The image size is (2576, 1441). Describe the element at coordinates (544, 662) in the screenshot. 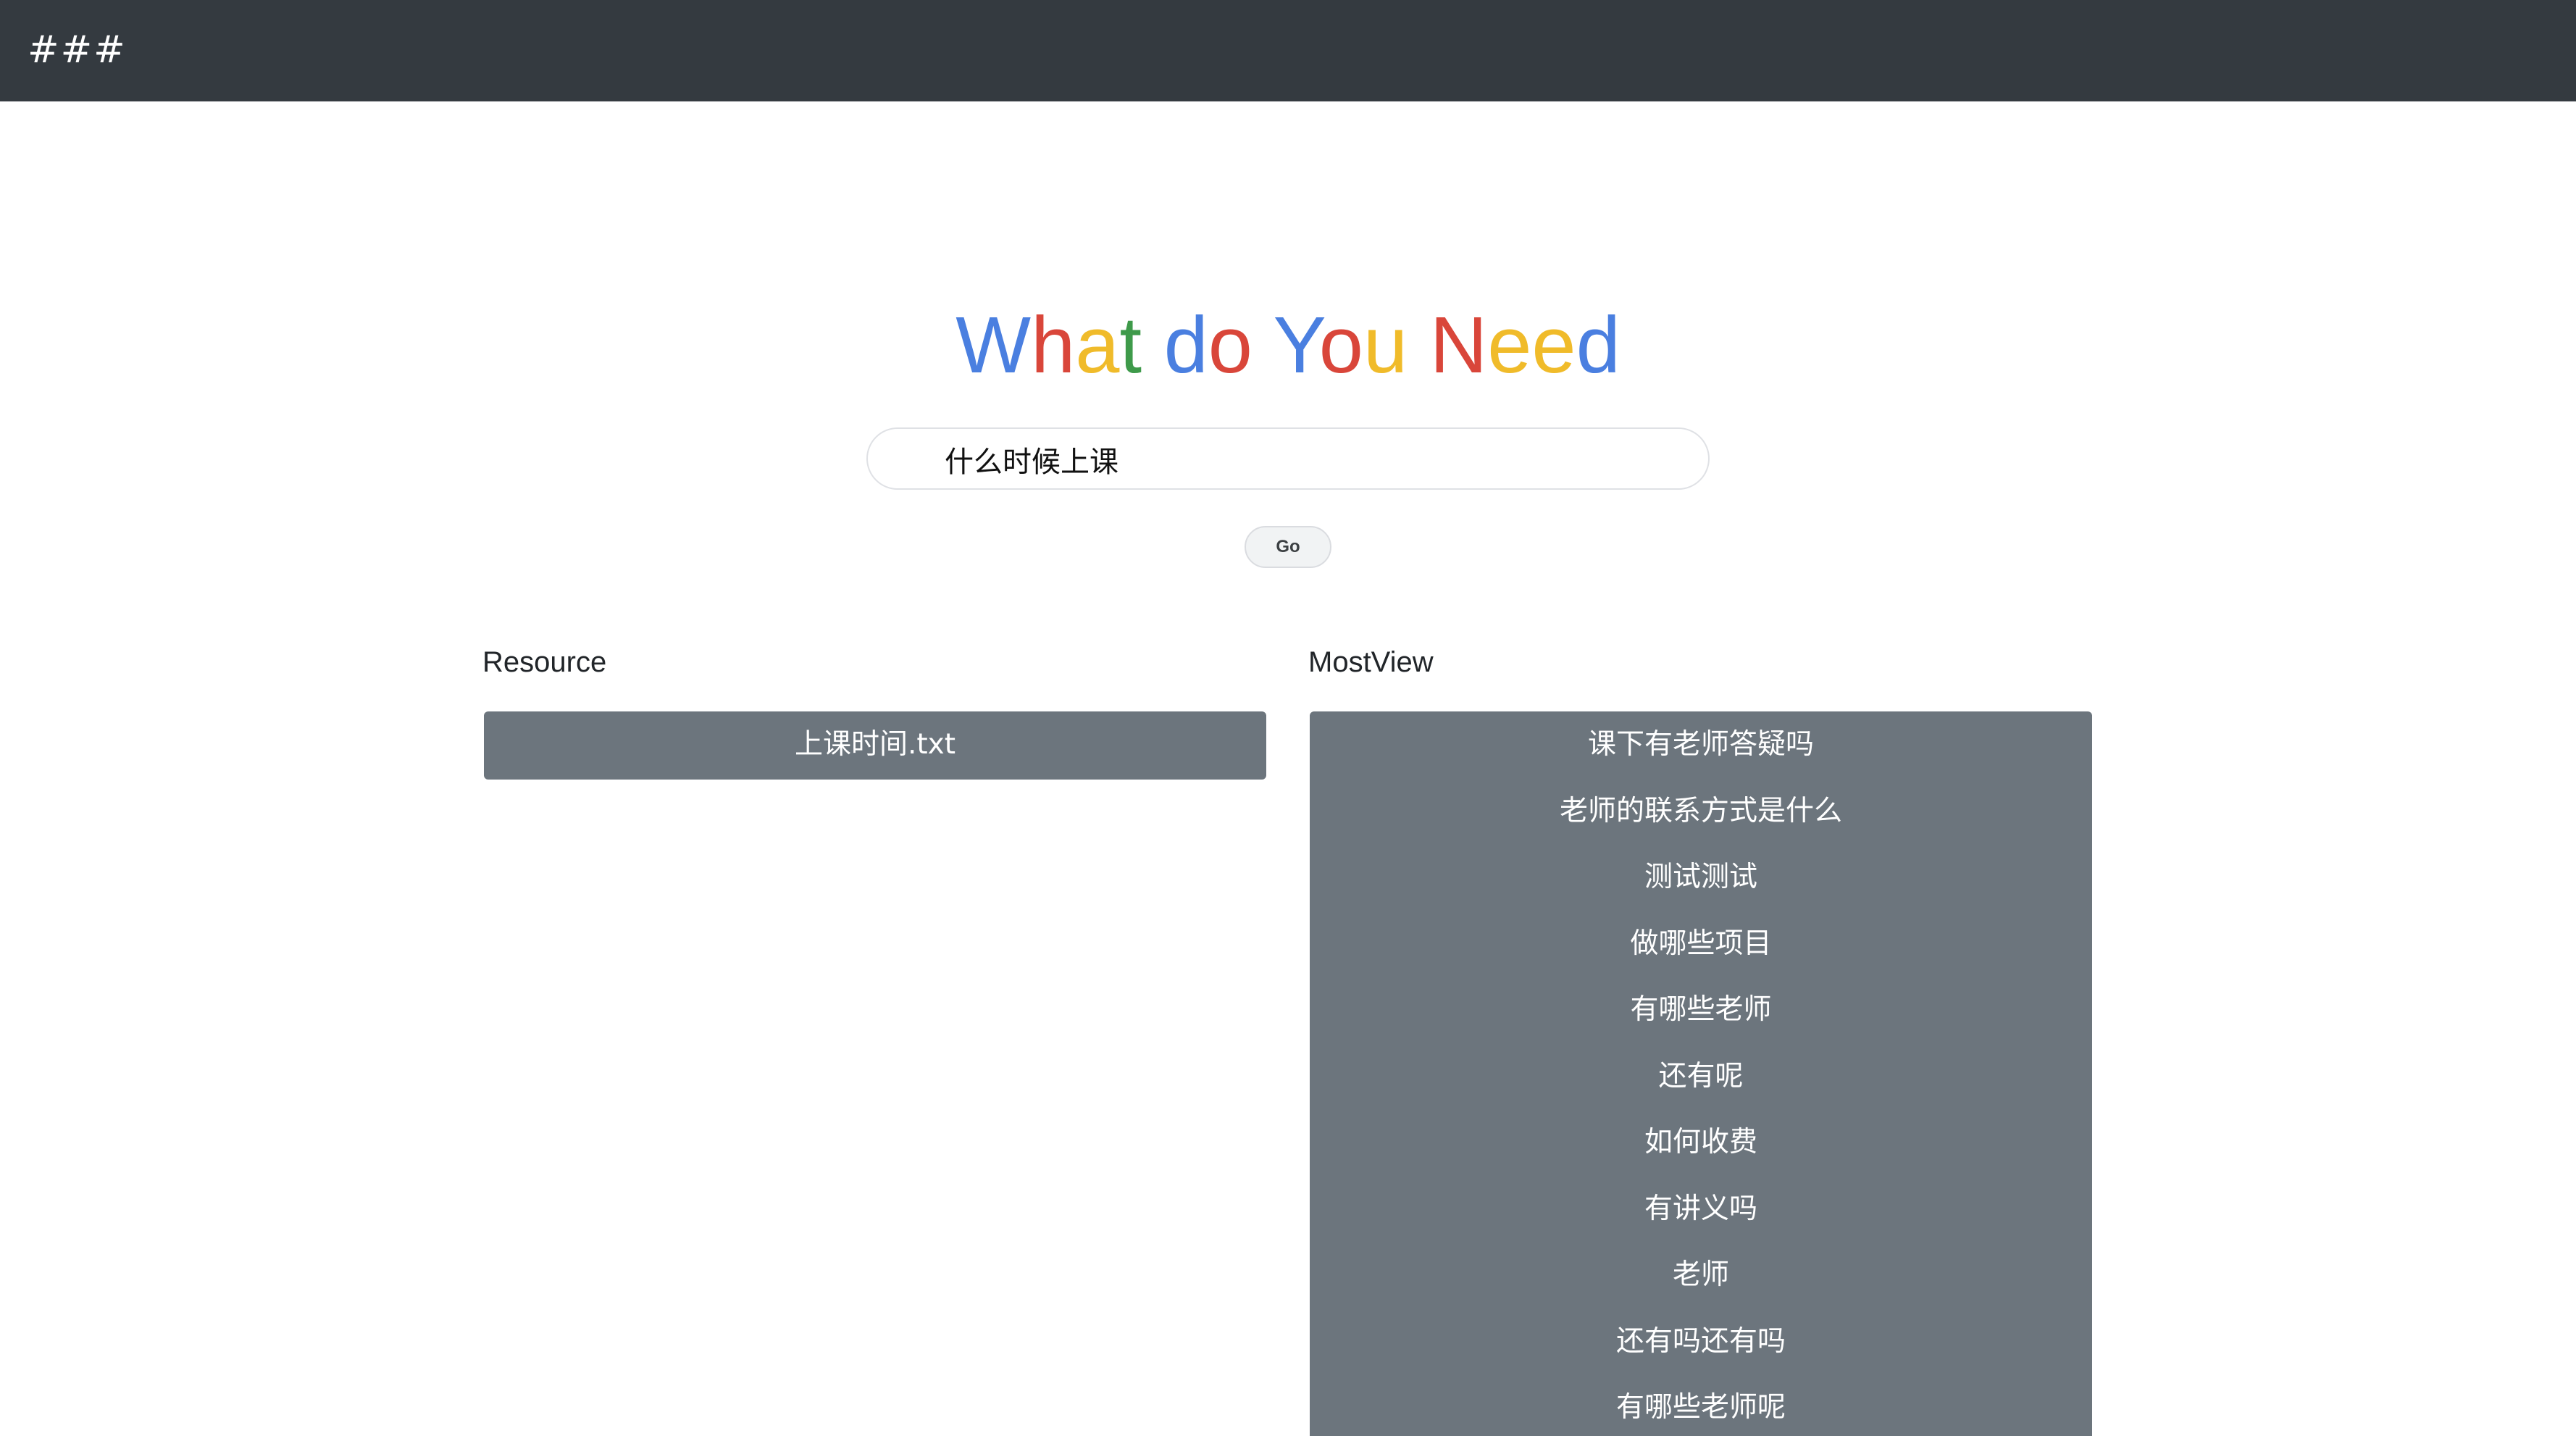

I see `resource-heading: Resource` at that location.